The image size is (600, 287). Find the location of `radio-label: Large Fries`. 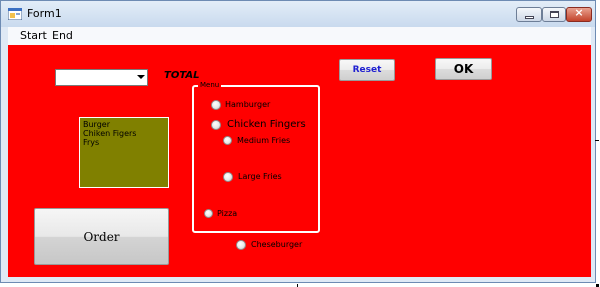

radio-label: Large Fries is located at coordinates (260, 176).